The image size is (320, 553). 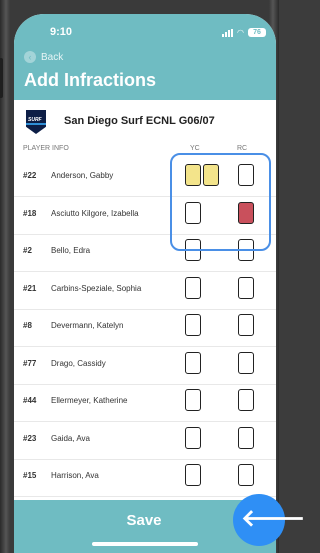 I want to click on player-name: Harrison, Ava, so click(x=75, y=475).